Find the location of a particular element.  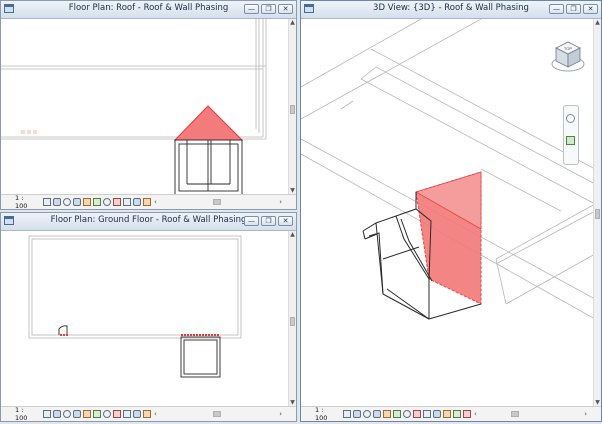

3d-view-control-bar: 1 : 100 ‹ › is located at coordinates (451, 413).